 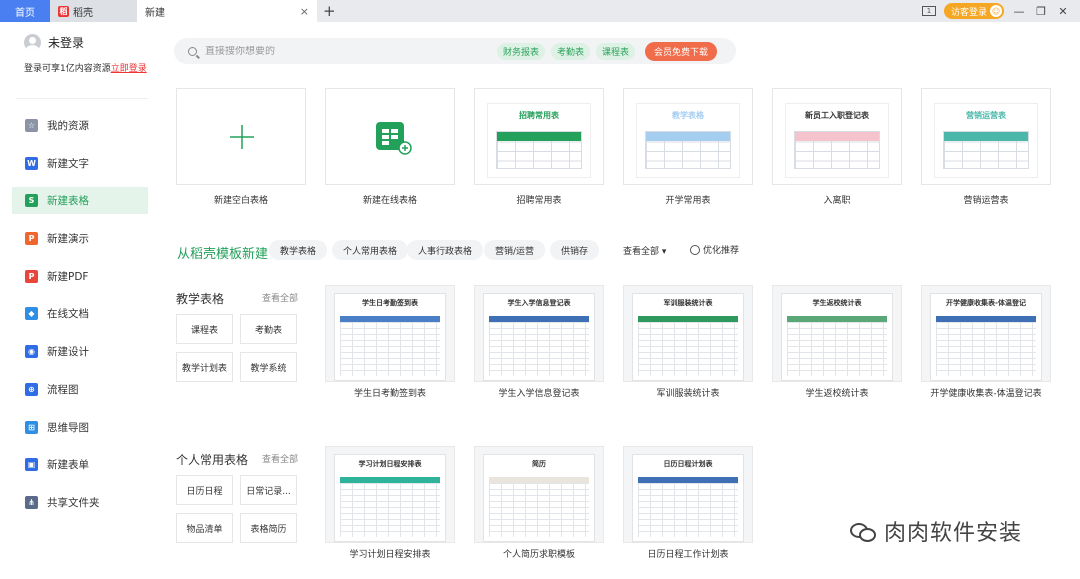 I want to click on sidebar-item-flowchart: ⊕ 流程图, so click(x=80, y=389).